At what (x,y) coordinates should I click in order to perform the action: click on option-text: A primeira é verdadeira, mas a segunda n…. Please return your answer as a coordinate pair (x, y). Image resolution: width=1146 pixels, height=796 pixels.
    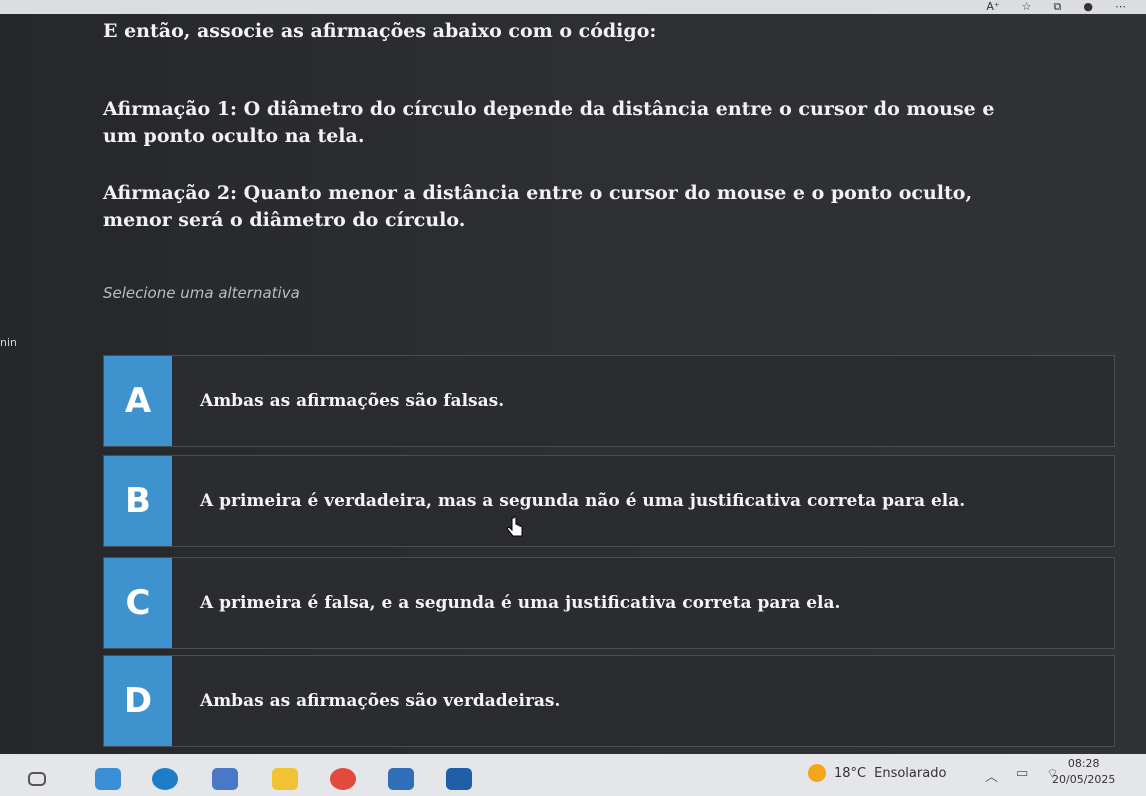
    Looking at the image, I should click on (583, 501).